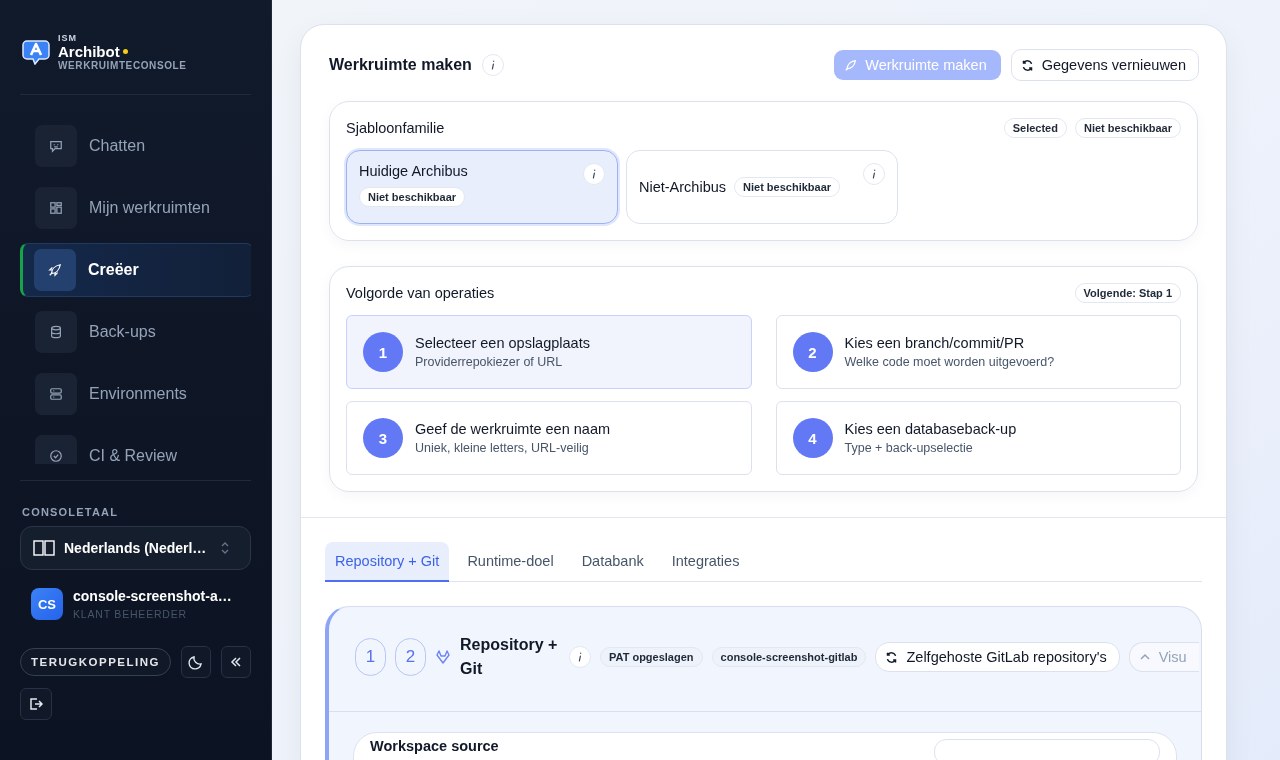 This screenshot has height=760, width=1280. I want to click on step-number: 4, so click(812, 438).